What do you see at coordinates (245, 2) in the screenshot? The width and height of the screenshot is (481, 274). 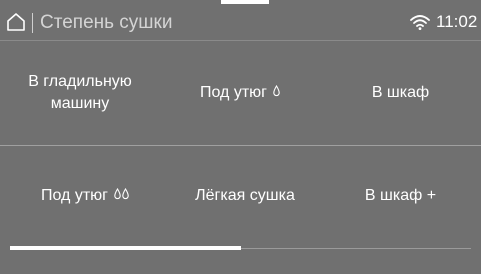 I see `pull-down-handle` at bounding box center [245, 2].